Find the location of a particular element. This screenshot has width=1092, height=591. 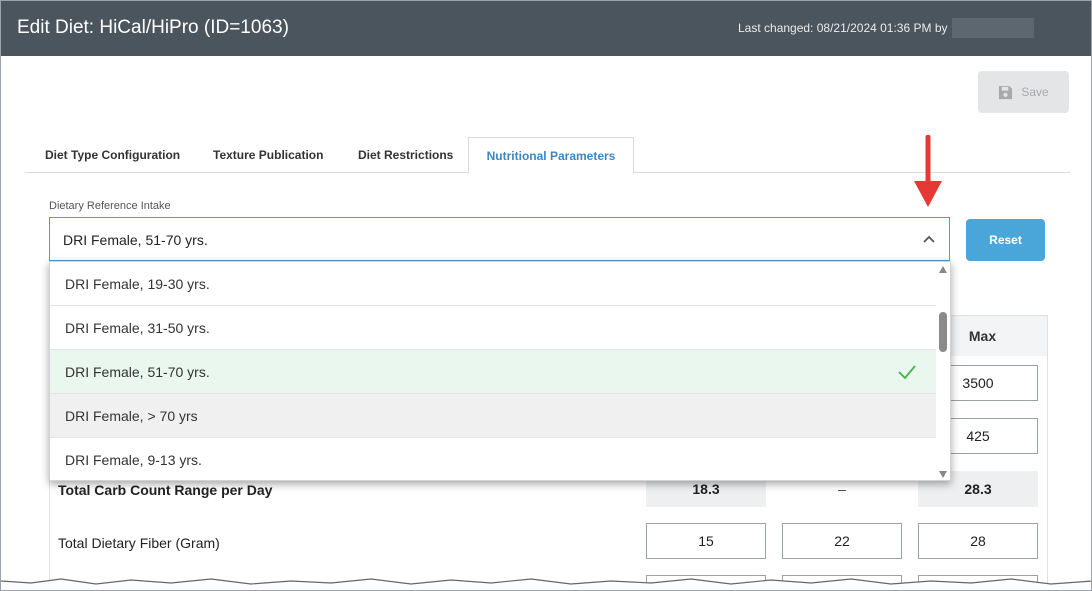

tab-texture-publication: Texture Publication is located at coordinates (268, 155).